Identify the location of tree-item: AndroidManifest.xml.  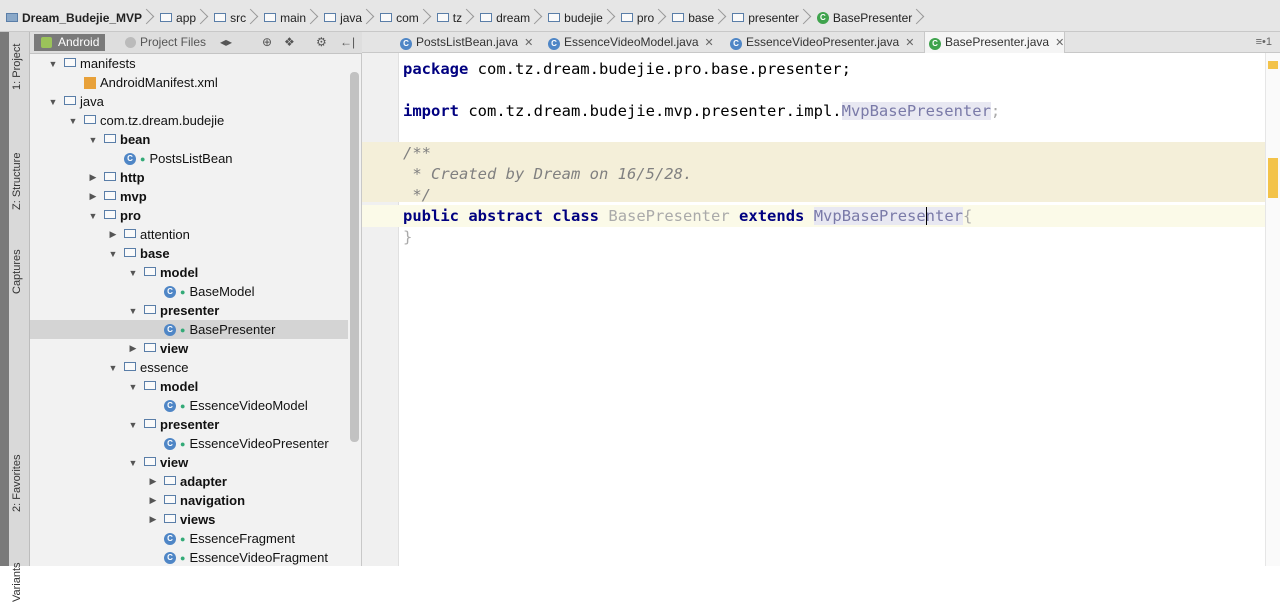
(189, 82).